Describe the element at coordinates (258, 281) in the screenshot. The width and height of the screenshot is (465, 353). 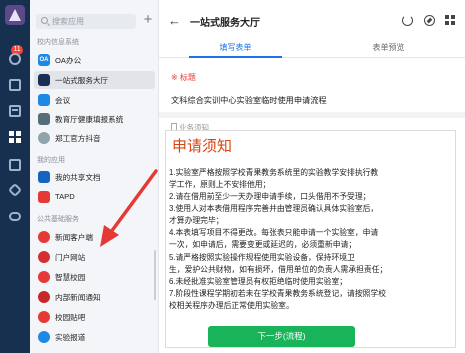
I see `rule-line: 6.未经批准实验室管理员有权拒绝临时使用实验室；` at that location.